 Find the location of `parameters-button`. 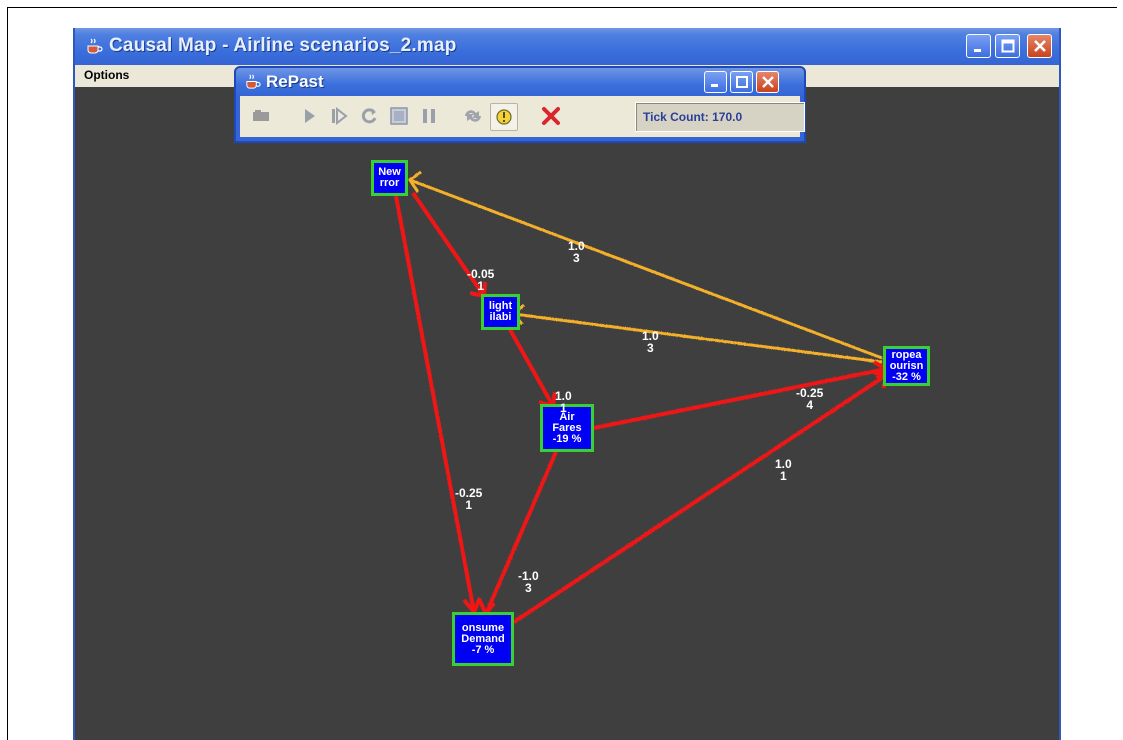

parameters-button is located at coordinates (504, 117).